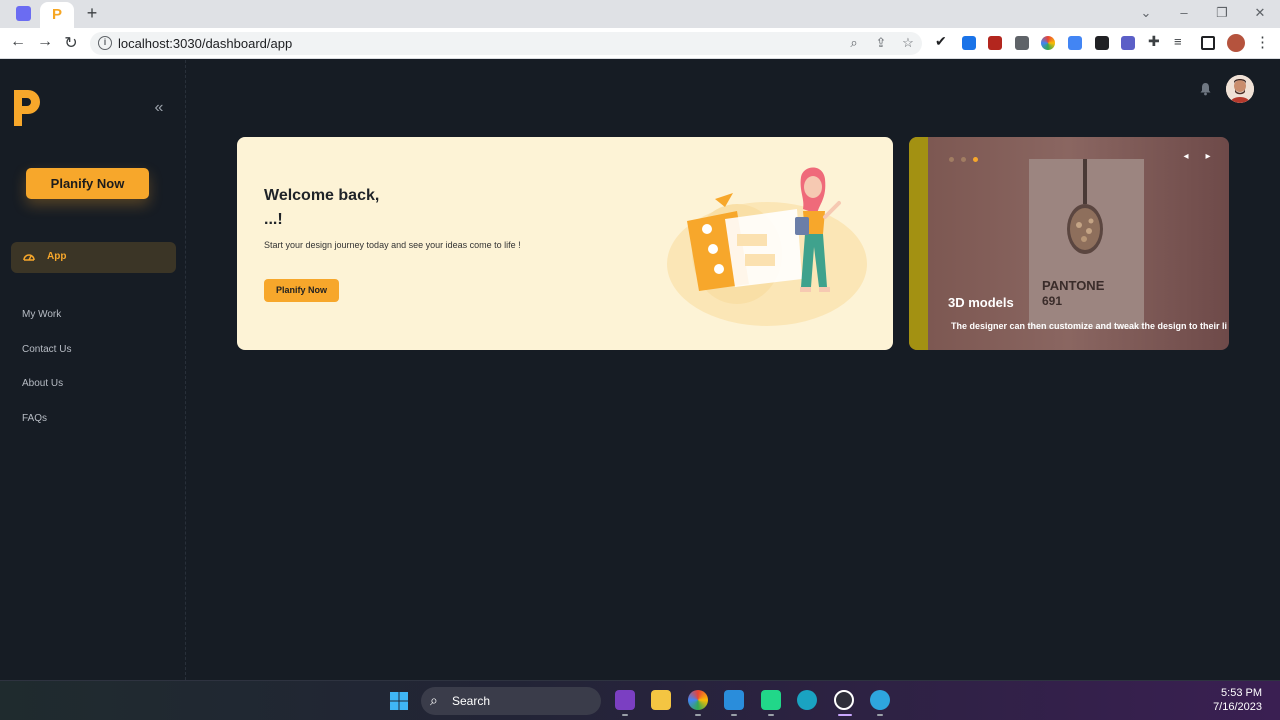  What do you see at coordinates (511, 701) in the screenshot?
I see `taskbar-search: ⌕ Search` at bounding box center [511, 701].